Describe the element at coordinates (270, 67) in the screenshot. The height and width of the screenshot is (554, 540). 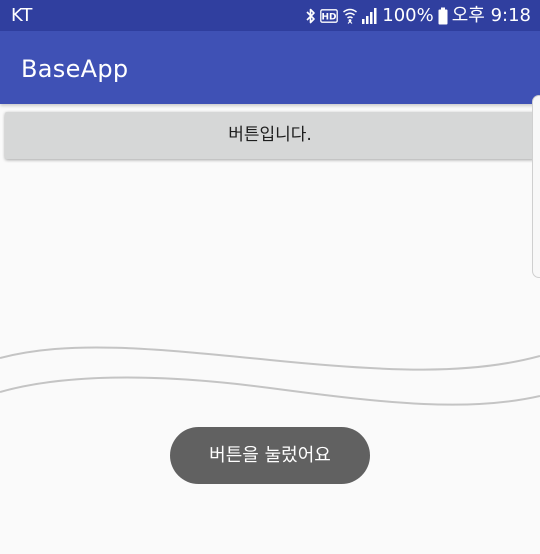
I see `app-bar: BaseApp` at that location.